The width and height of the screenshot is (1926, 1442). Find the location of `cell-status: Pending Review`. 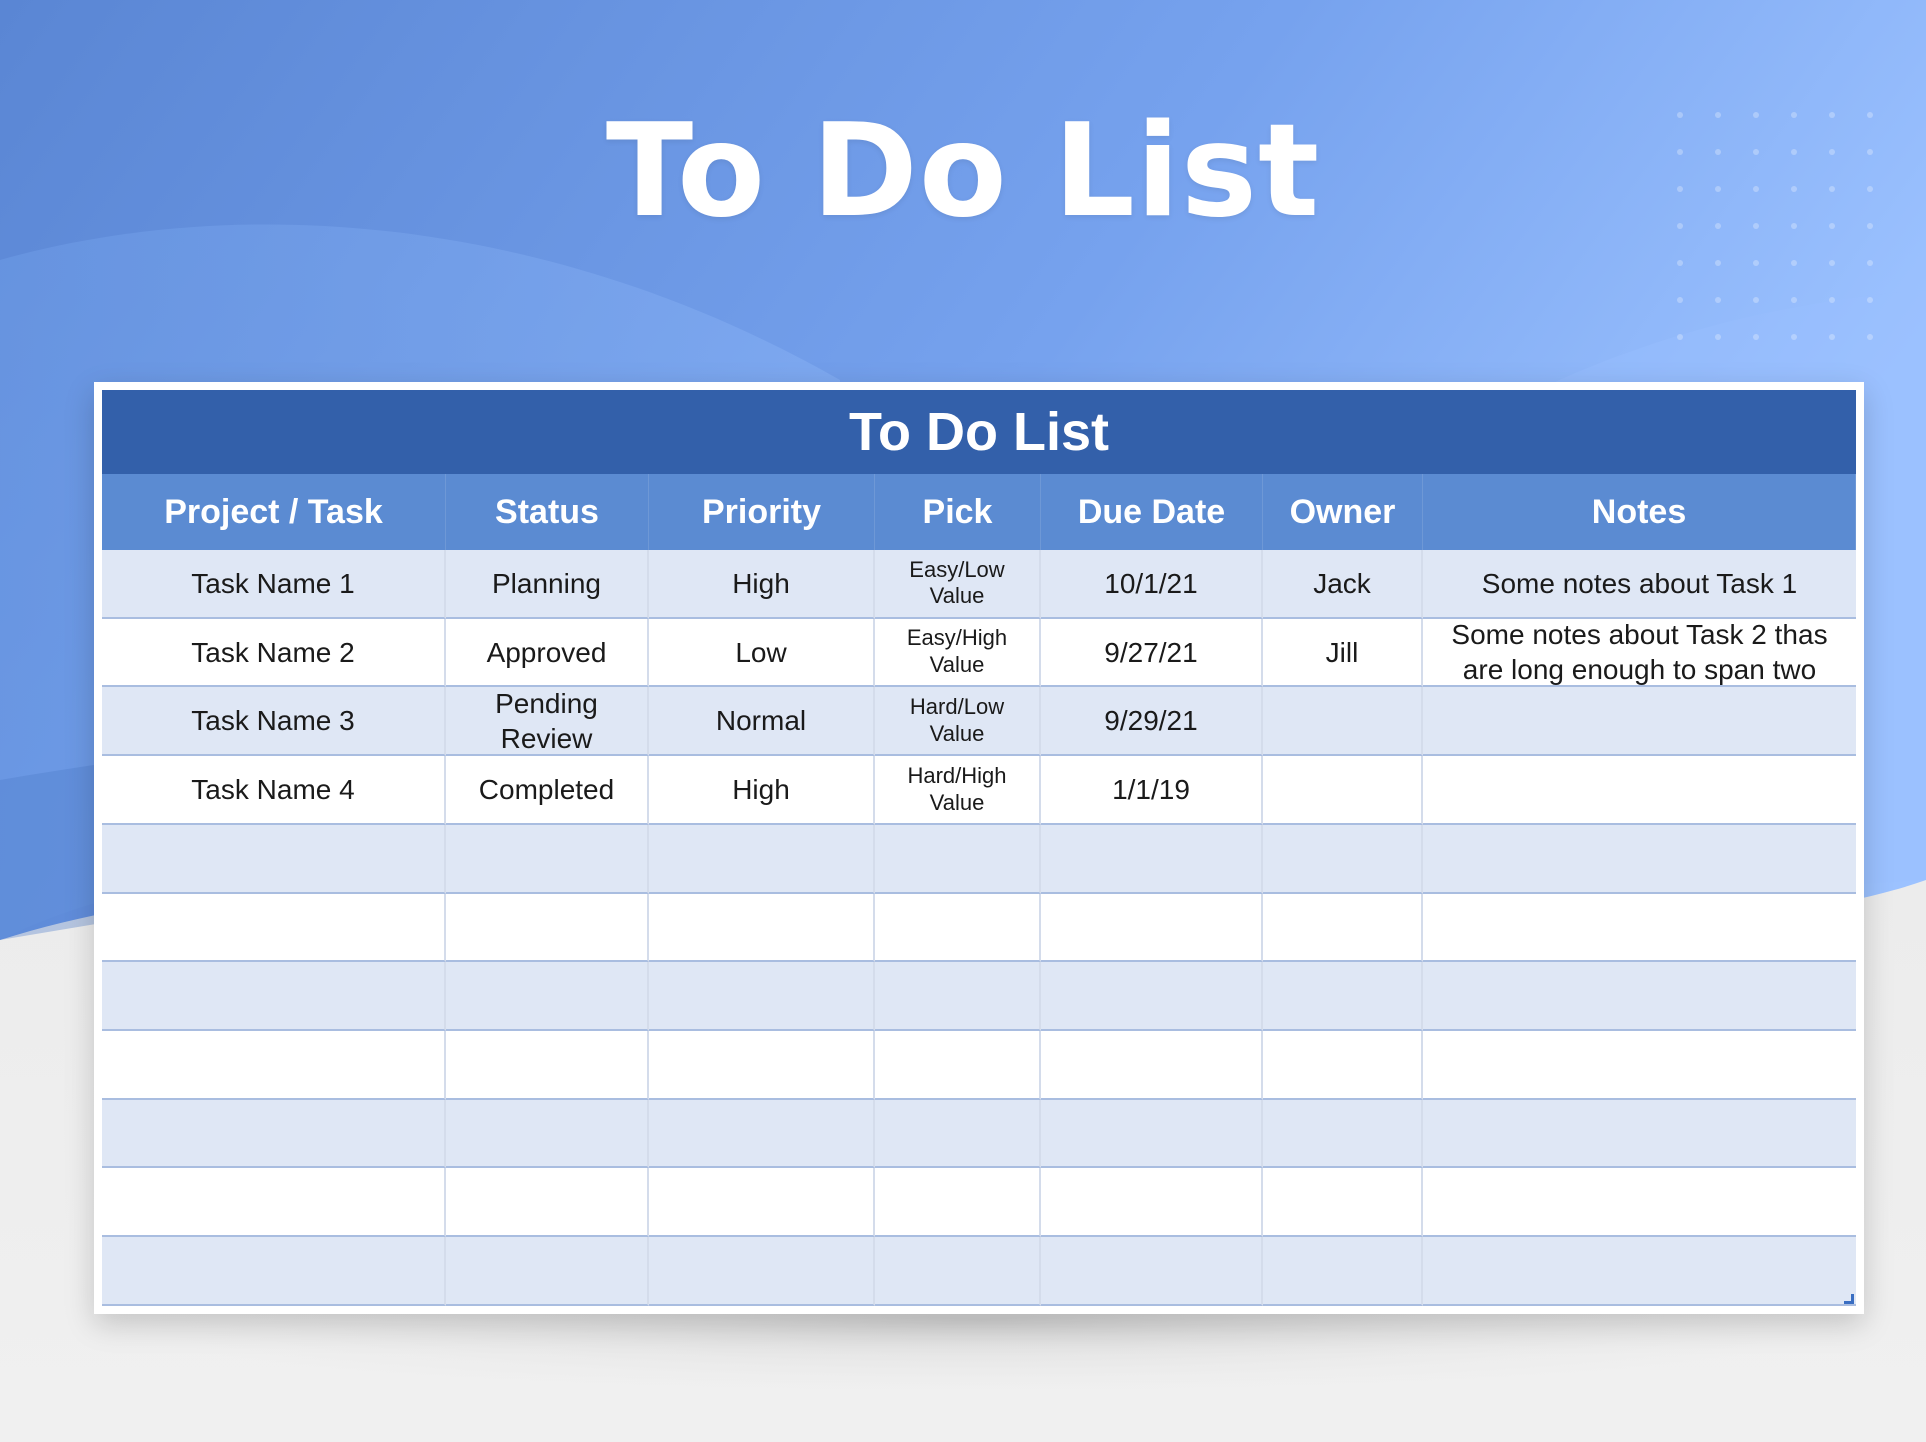

cell-status: Pending Review is located at coordinates (547, 722).